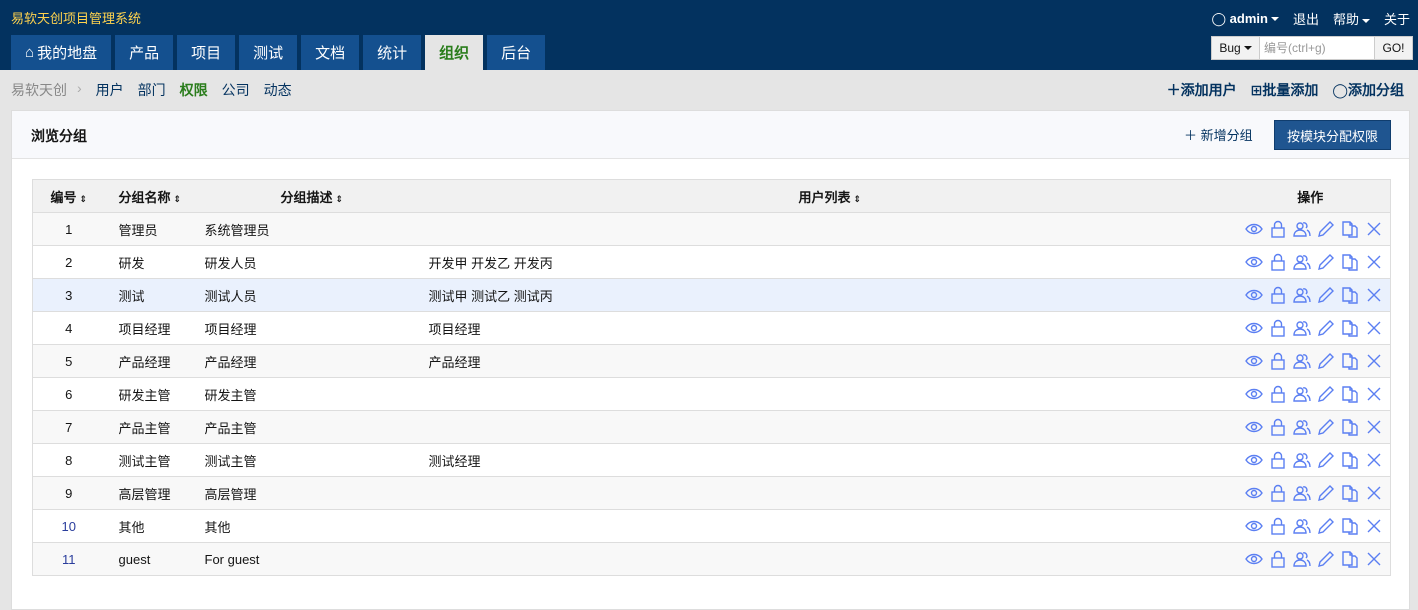 Image resolution: width=1418 pixels, height=610 pixels. I want to click on subnav-item: 动态, so click(278, 90).